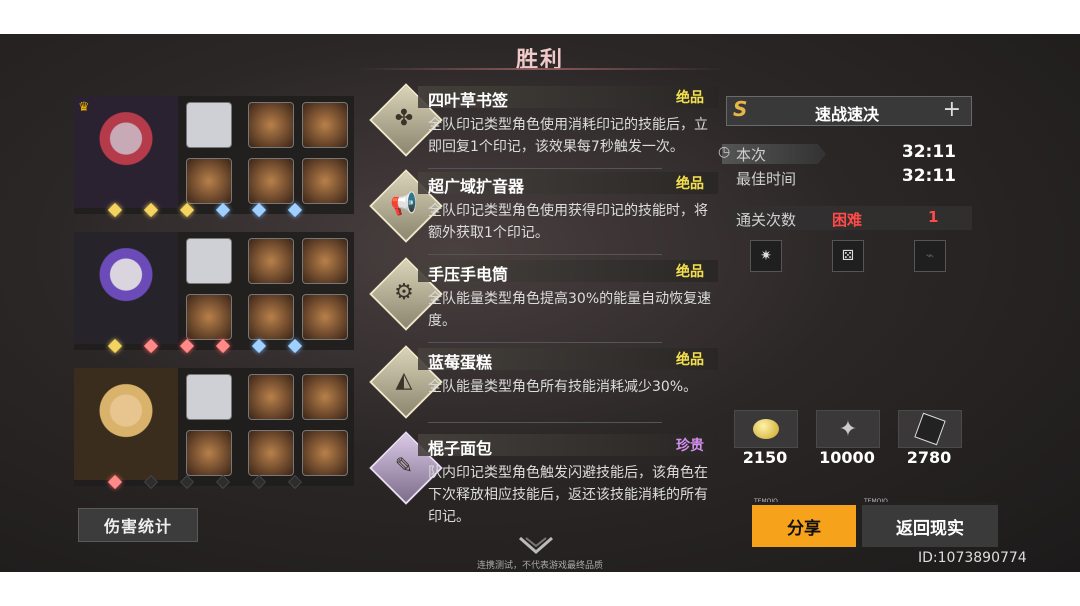 The image size is (1080, 606). What do you see at coordinates (460, 362) in the screenshot?
I see `relic-name: 蓝莓蛋糕` at bounding box center [460, 362].